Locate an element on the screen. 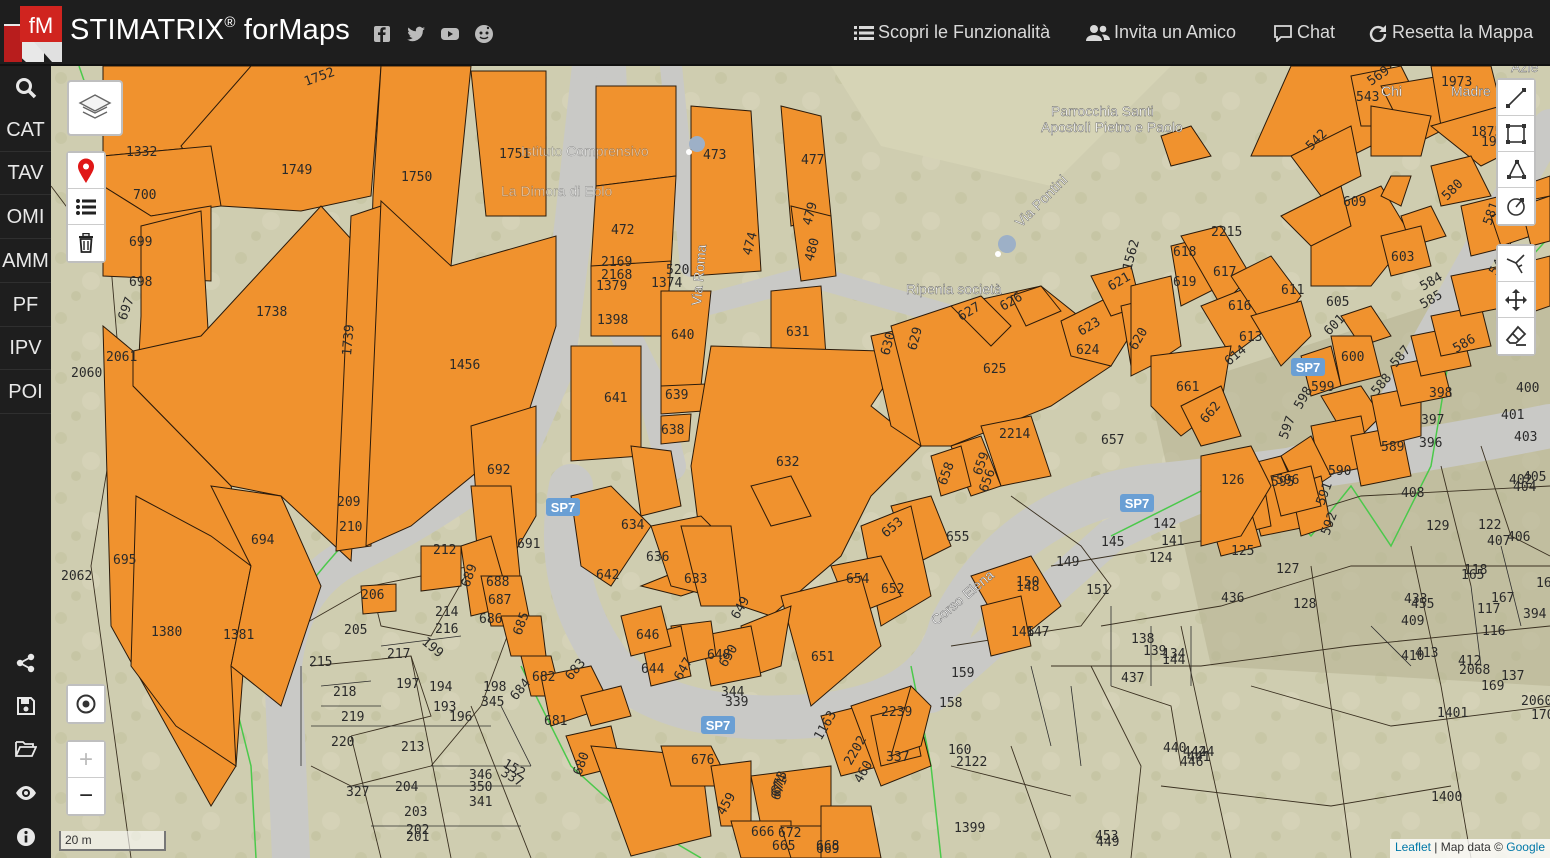 This screenshot has height=858, width=1550. eraser-tool-button is located at coordinates (1516, 336).